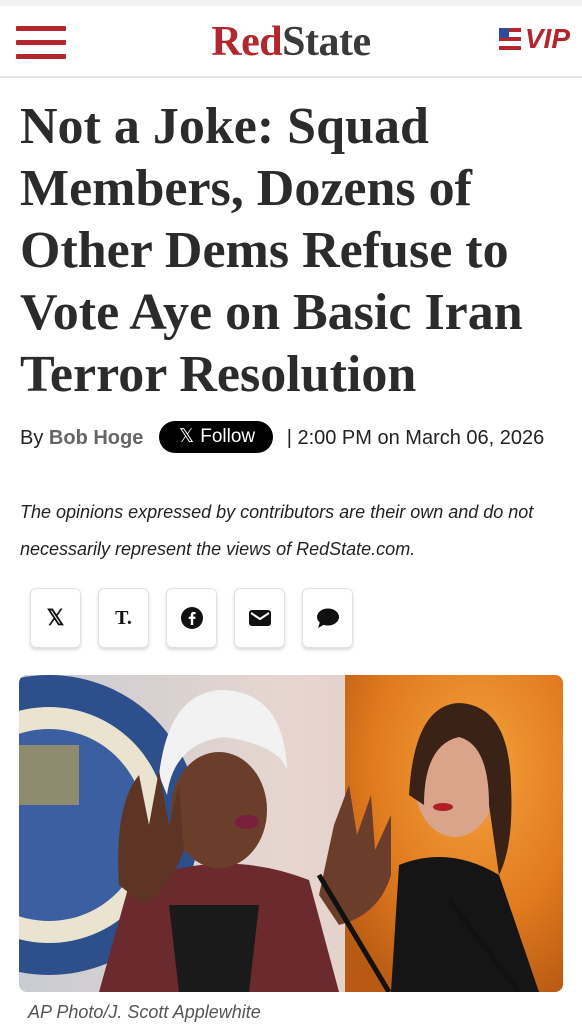 Image resolution: width=582 pixels, height=1024 pixels. I want to click on photo-caption: AP Photo/J. Scott Applewhite, so click(144, 1012).